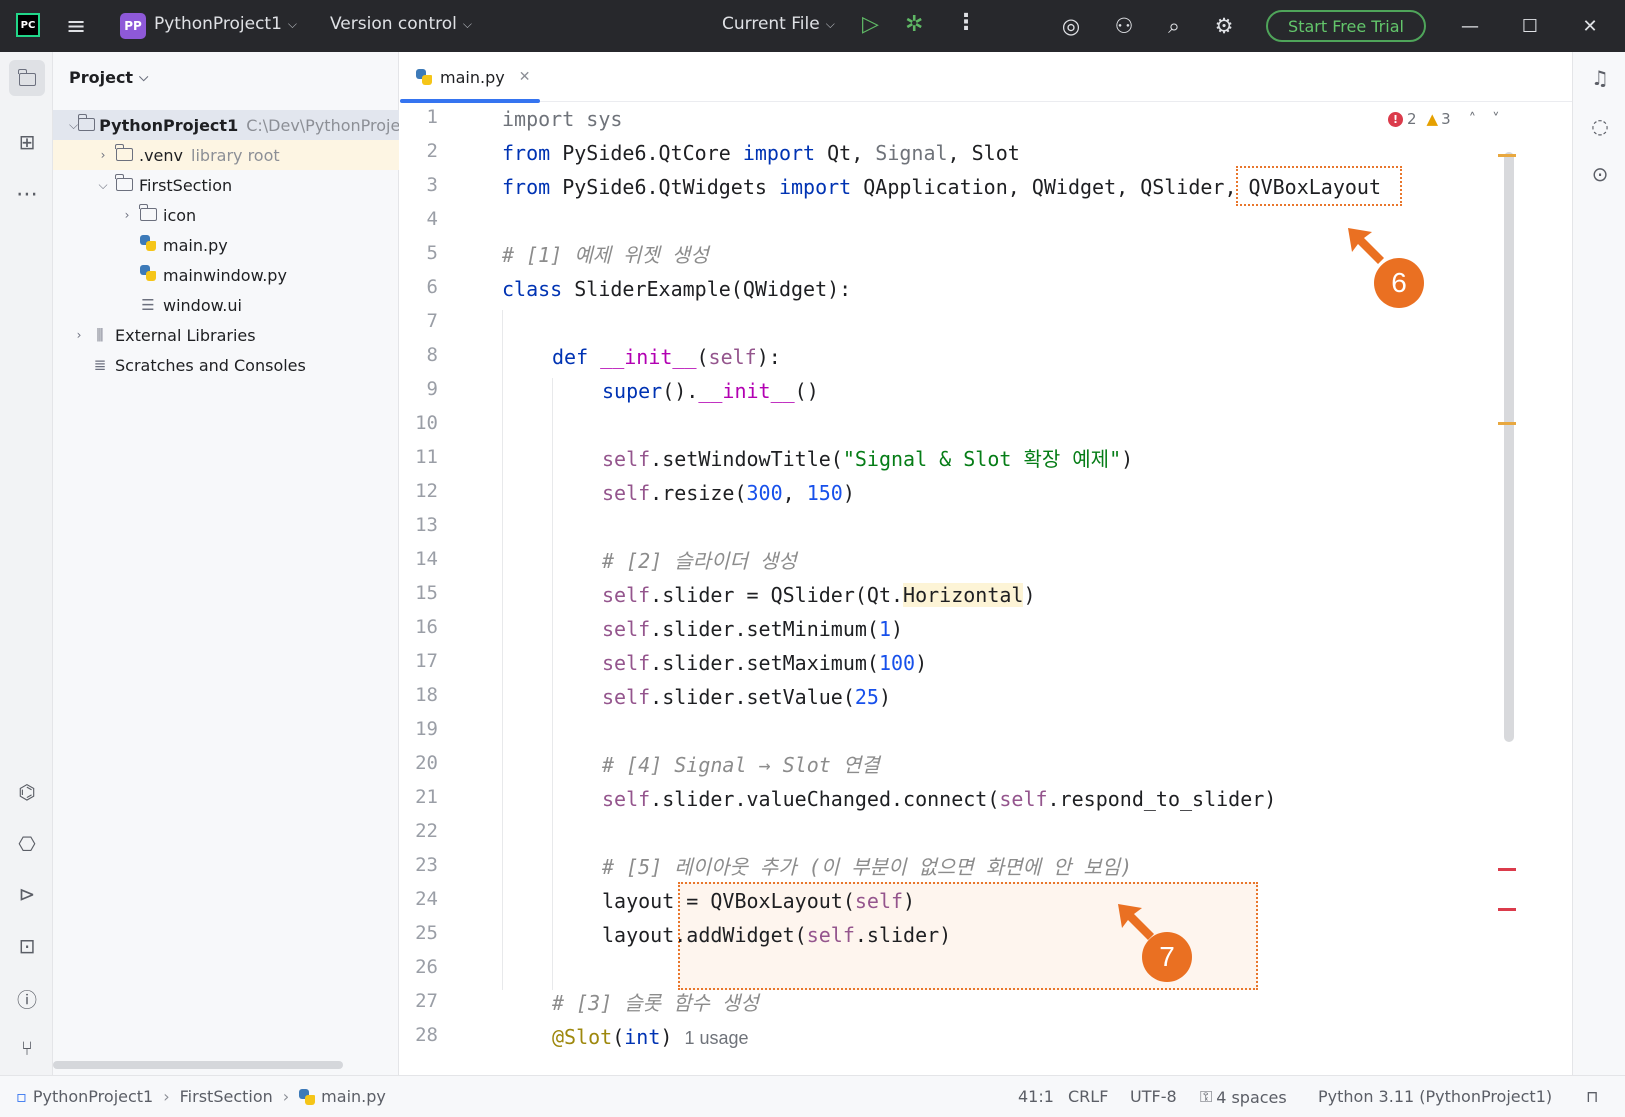  Describe the element at coordinates (1224, 26) in the screenshot. I see `gear-icon: ⚙` at that location.